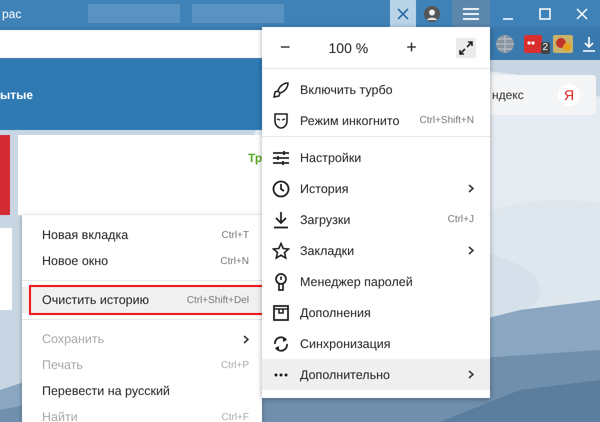 The image size is (600, 422). What do you see at coordinates (411, 47) in the screenshot?
I see `zoom-in-button: +` at bounding box center [411, 47].